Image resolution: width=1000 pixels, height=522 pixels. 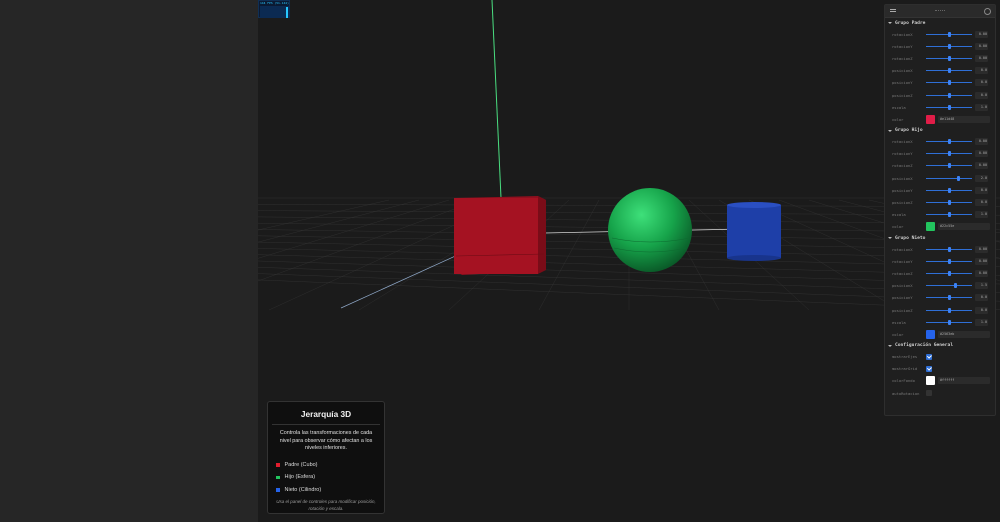 I want to click on folder-header: Grupo Nieto, so click(x=940, y=238).